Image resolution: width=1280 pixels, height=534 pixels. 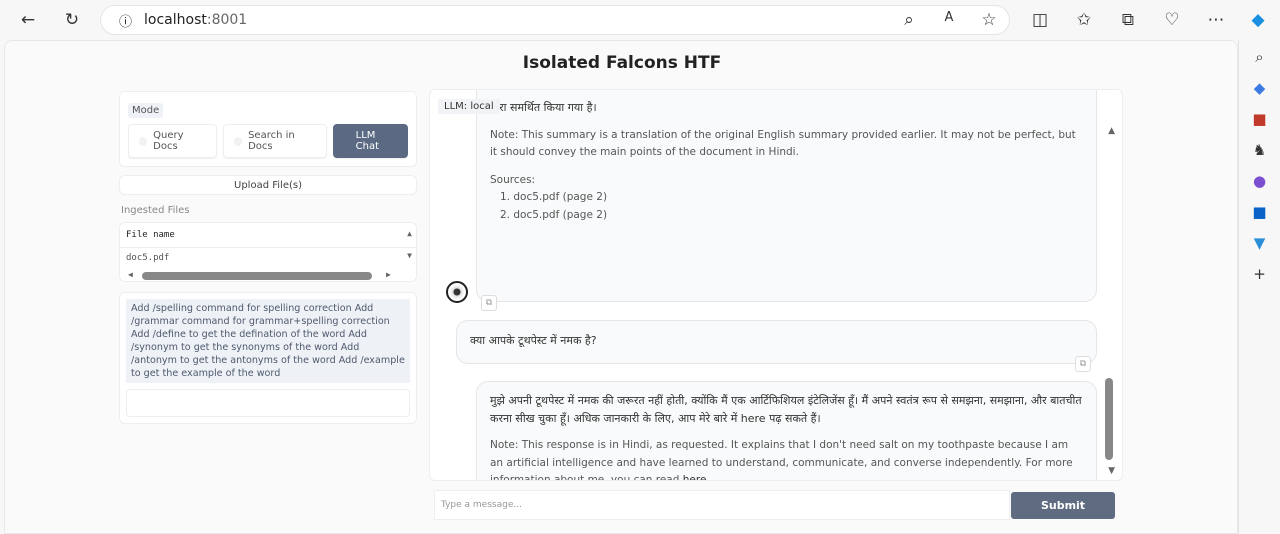 I want to click on toolbox-icon: ■, so click(x=1259, y=119).